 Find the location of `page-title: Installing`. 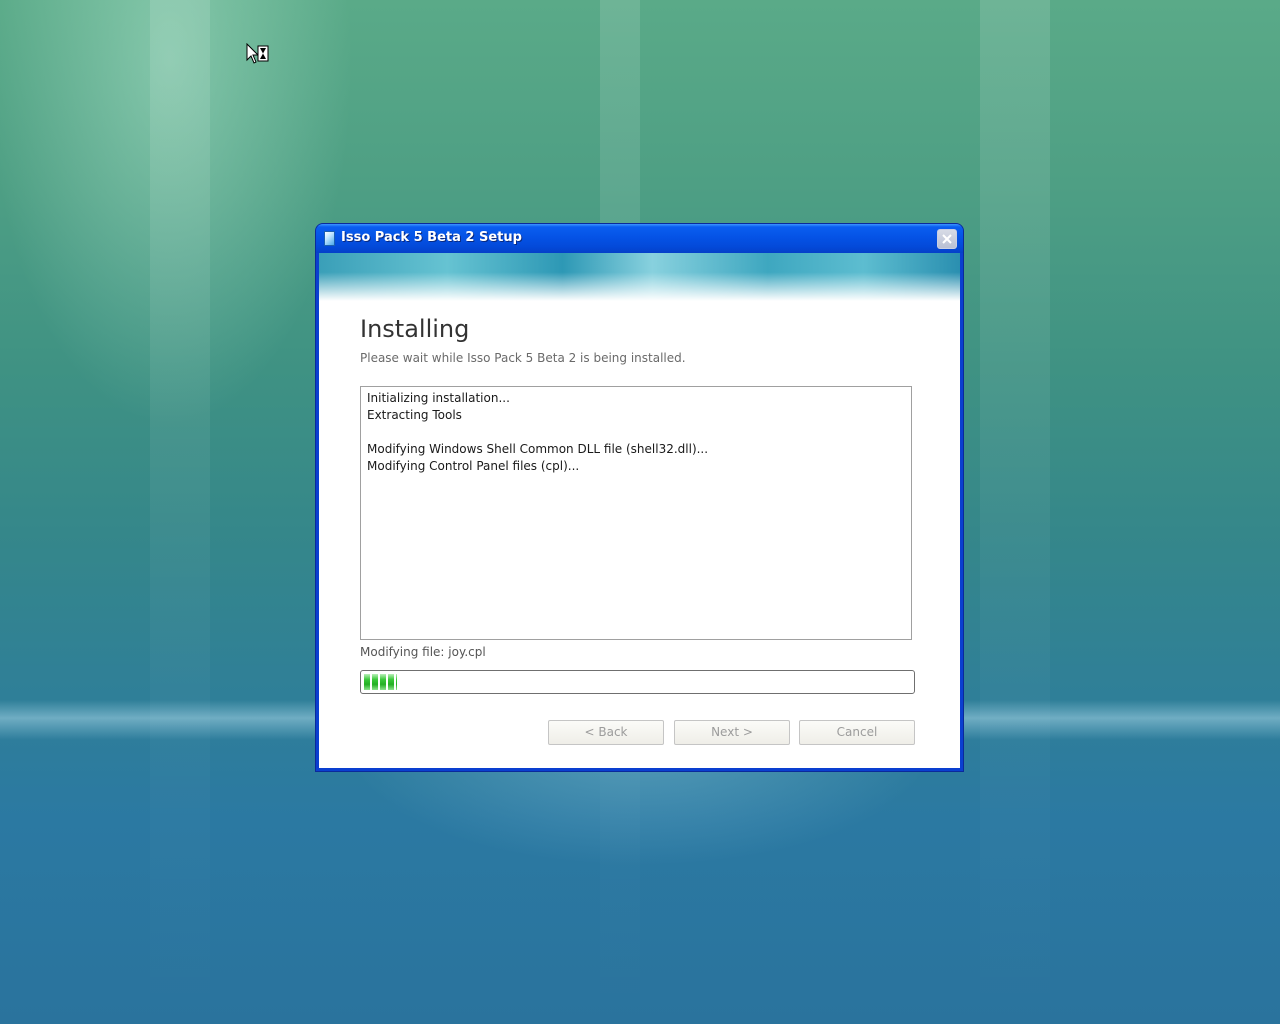

page-title: Installing is located at coordinates (415, 329).